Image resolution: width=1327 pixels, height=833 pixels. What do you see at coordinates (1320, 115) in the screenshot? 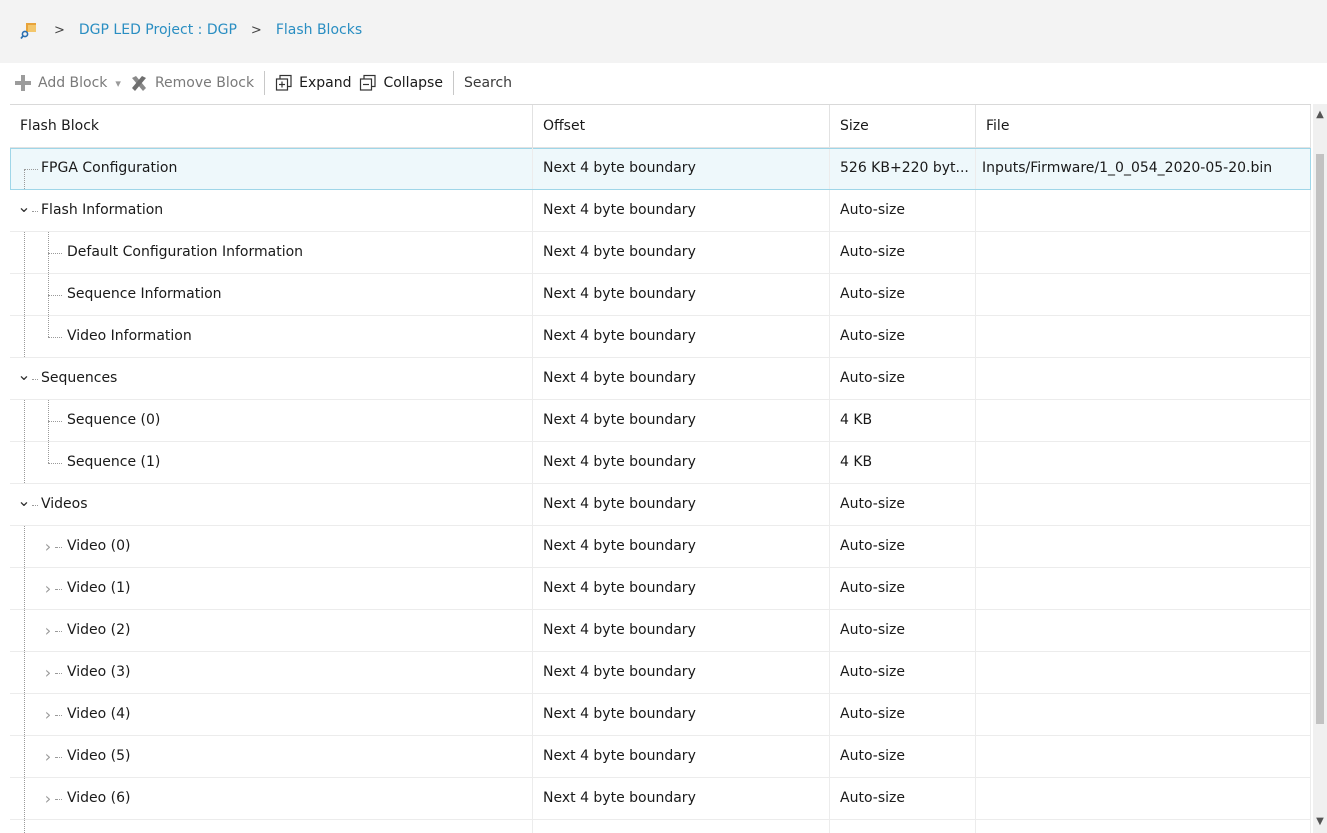
I see `scroll-up-icon: ▲` at bounding box center [1320, 115].